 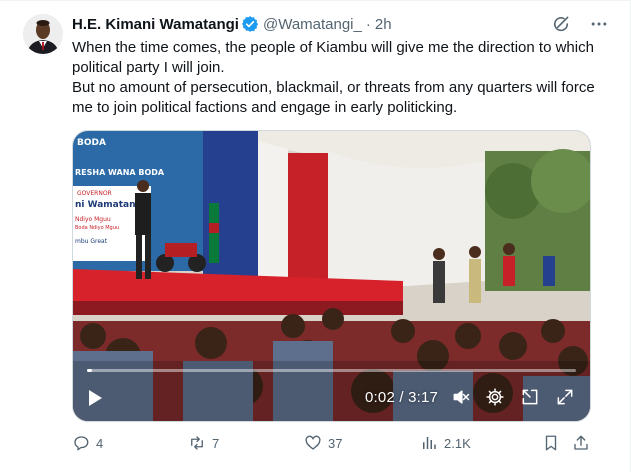 What do you see at coordinates (100, 443) in the screenshot?
I see `reply-count: 4` at bounding box center [100, 443].